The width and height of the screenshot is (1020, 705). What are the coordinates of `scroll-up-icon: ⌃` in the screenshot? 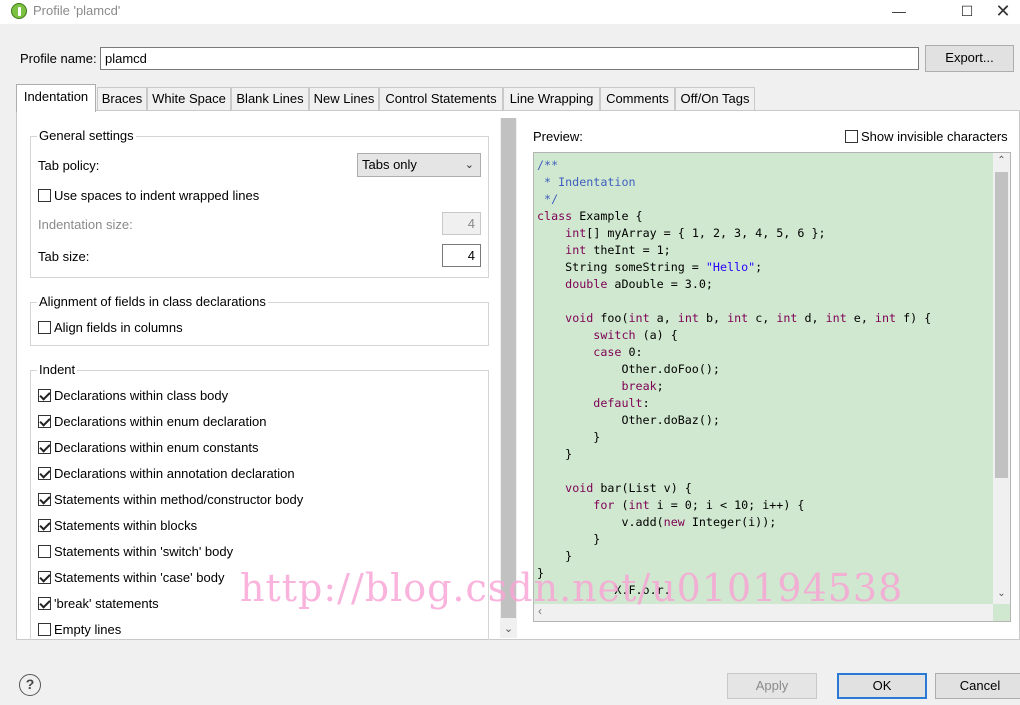 It's located at (1001, 160).